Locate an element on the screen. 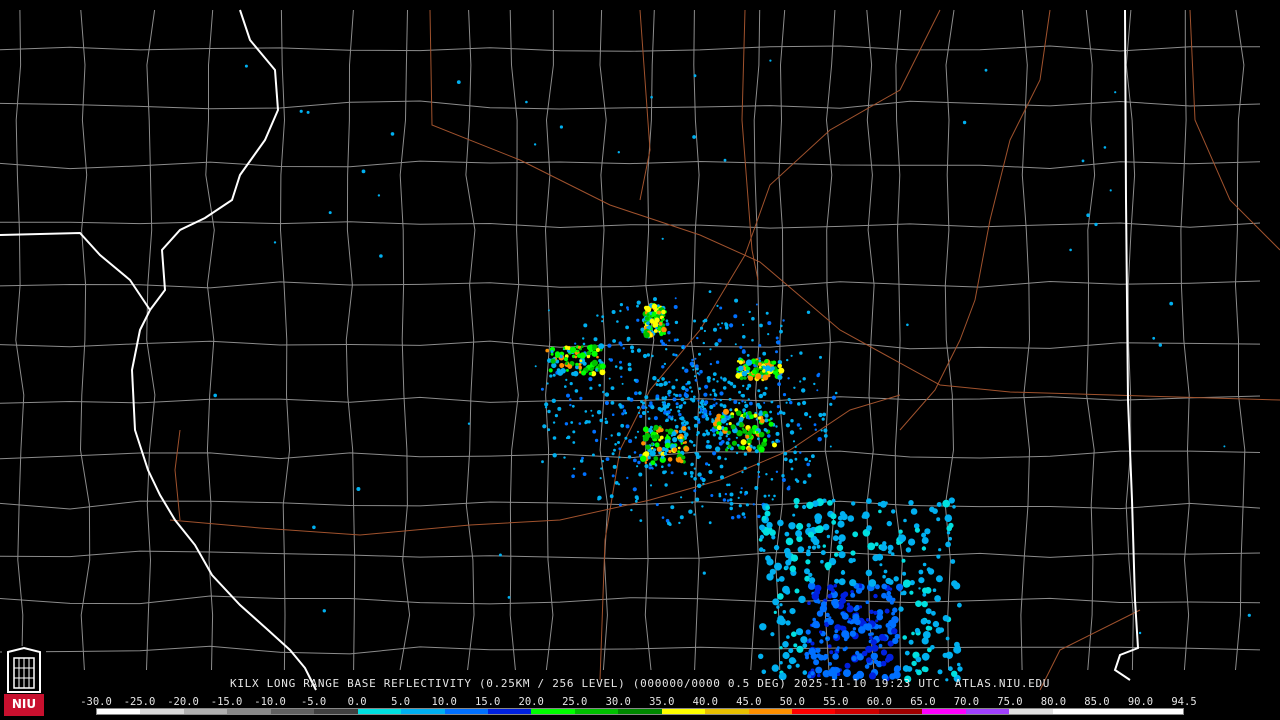  scale-tick-label: 45.0 is located at coordinates (749, 702).